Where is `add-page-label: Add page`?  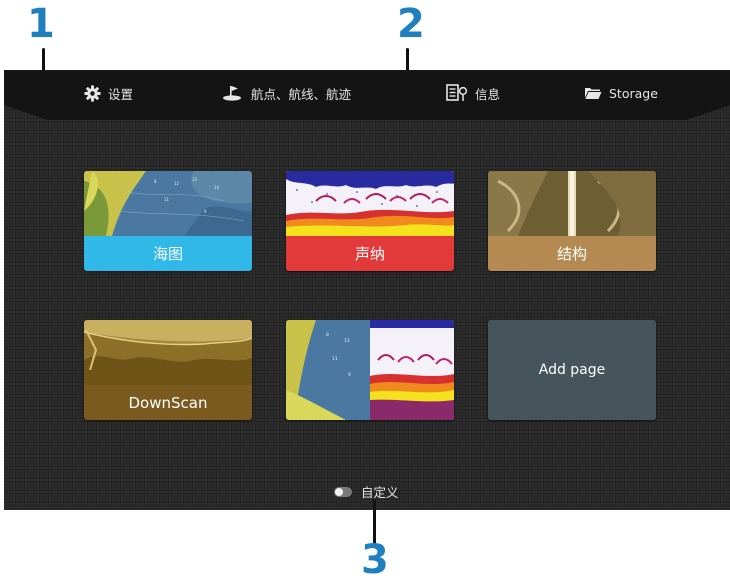 add-page-label: Add page is located at coordinates (572, 370).